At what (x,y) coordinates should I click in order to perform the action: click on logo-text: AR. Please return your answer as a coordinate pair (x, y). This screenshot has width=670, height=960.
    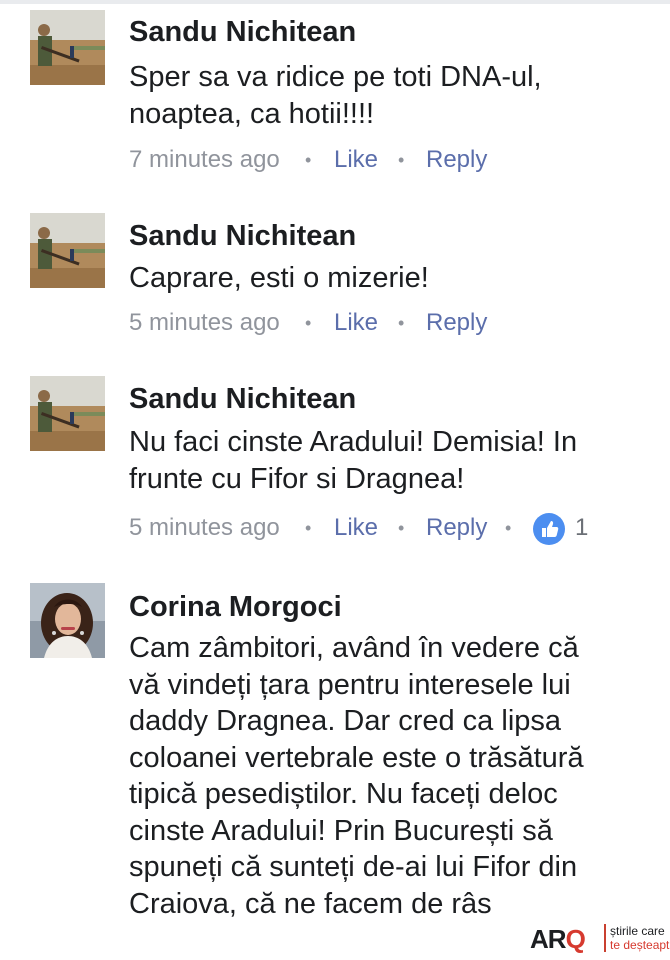
    Looking at the image, I should click on (548, 939).